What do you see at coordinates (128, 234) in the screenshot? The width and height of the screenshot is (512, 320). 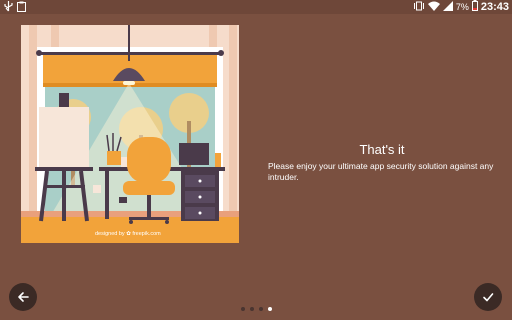 I see `illustration-credit: designed by ✿ freepik.com` at bounding box center [128, 234].